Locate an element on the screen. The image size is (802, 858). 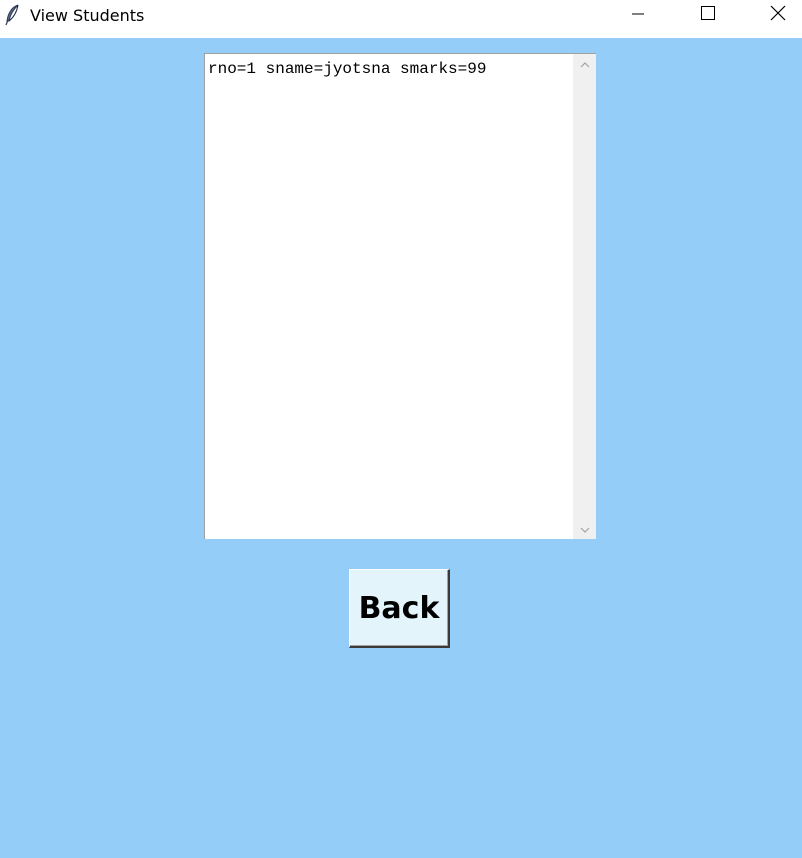
chevron-up-icon is located at coordinates (585, 64).